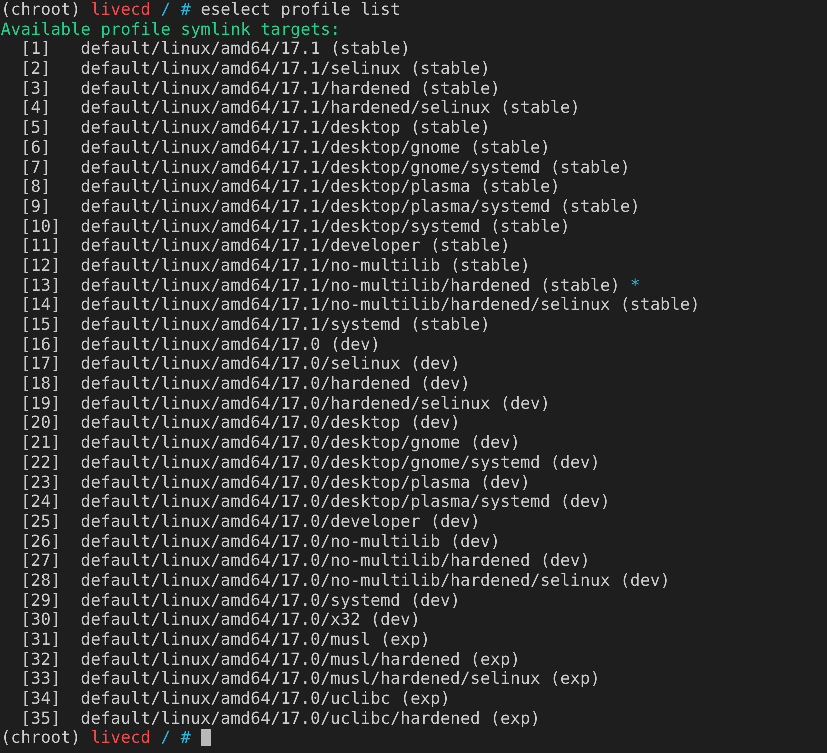 The width and height of the screenshot is (827, 753). What do you see at coordinates (41, 325) in the screenshot?
I see `profile-index: [15]` at bounding box center [41, 325].